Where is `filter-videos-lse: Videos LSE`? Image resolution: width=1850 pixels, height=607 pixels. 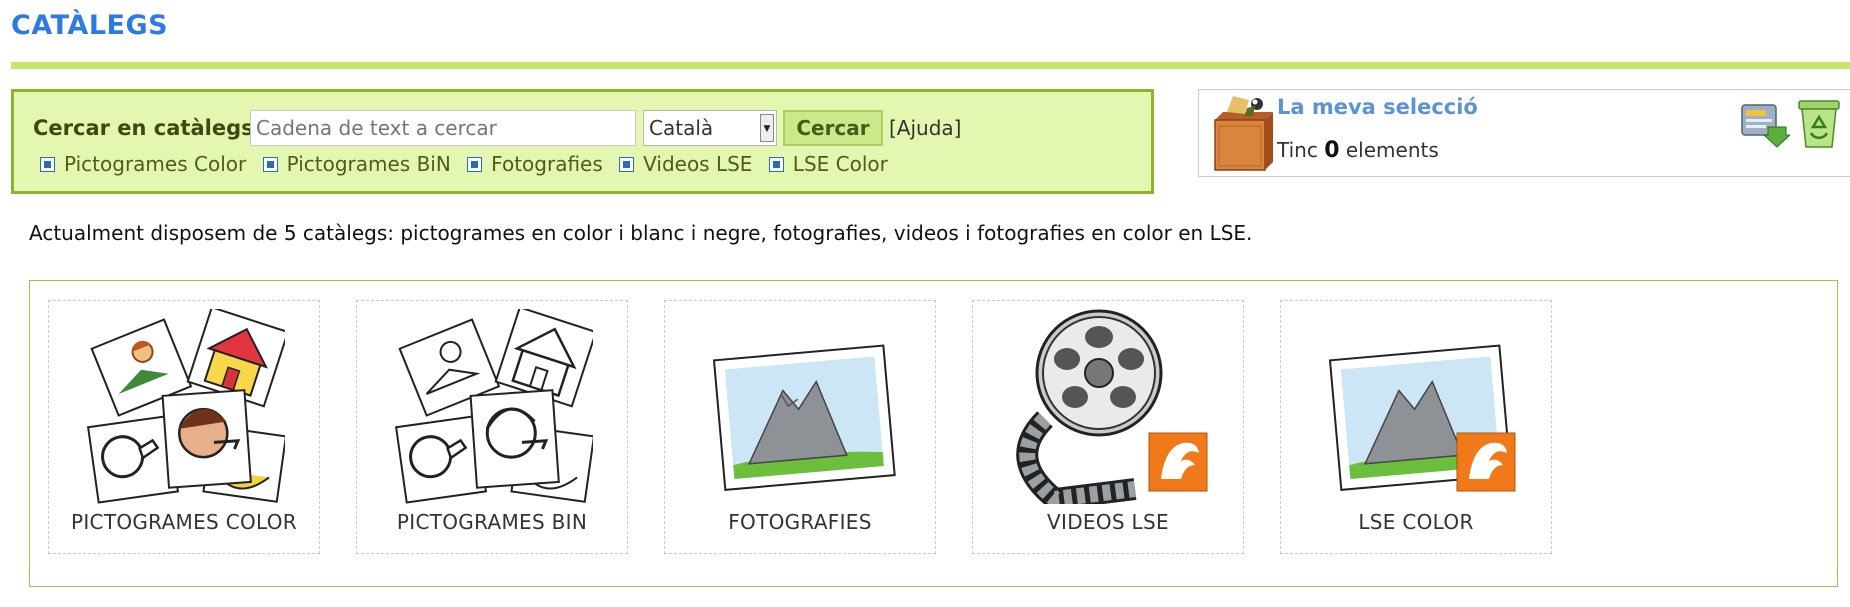
filter-videos-lse: Videos LSE is located at coordinates (685, 164).